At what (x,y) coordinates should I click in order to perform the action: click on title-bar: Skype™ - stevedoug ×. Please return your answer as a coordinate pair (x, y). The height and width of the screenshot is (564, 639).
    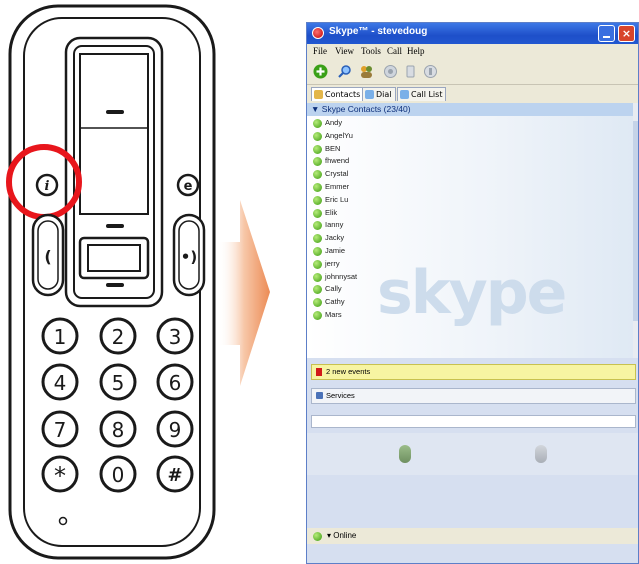
    Looking at the image, I should click on (472, 33).